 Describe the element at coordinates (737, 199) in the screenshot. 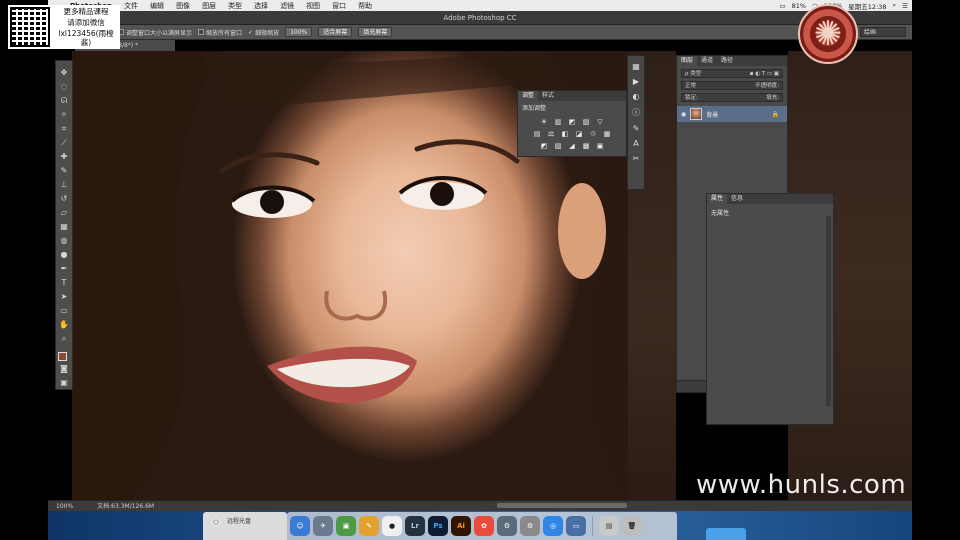

I see `tab-info: 信息` at that location.